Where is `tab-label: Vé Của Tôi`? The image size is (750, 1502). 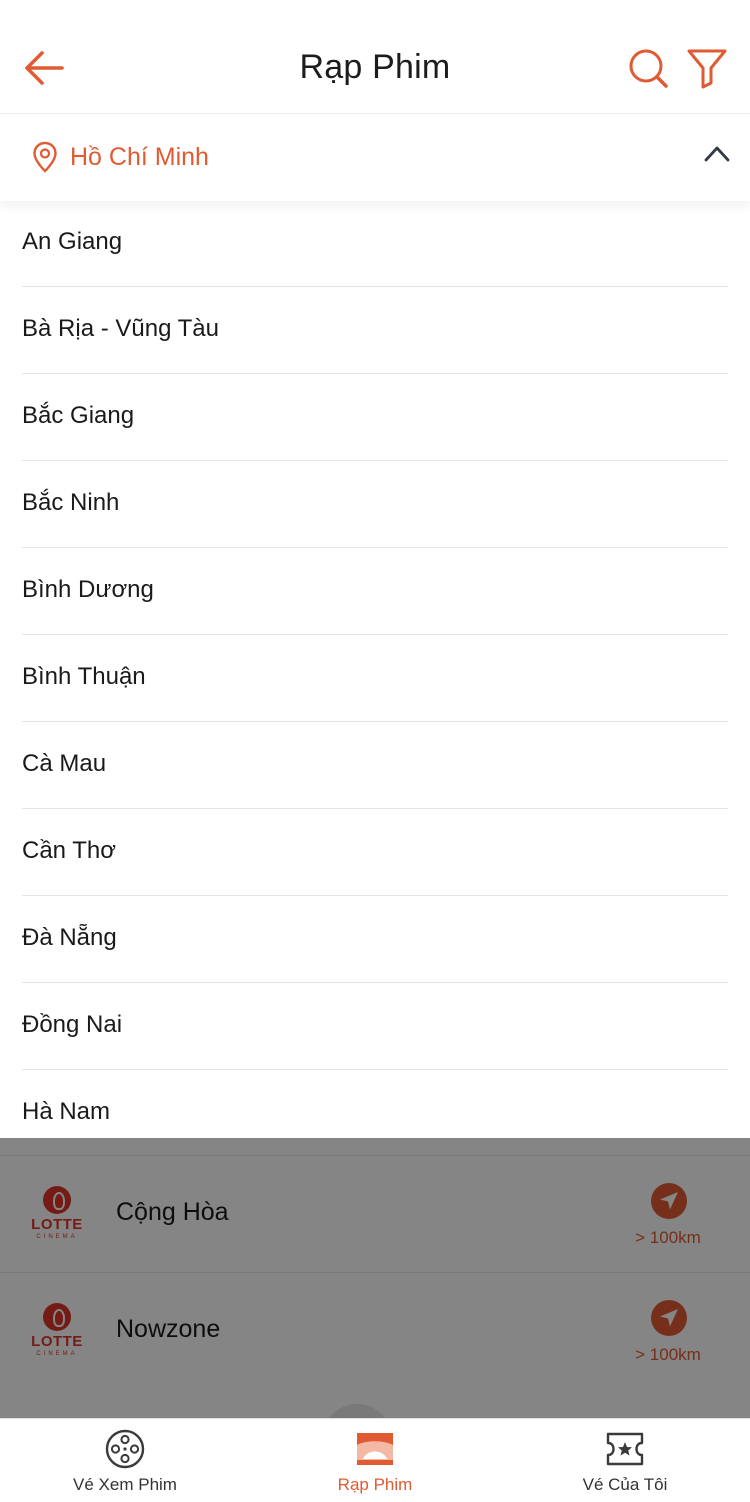
tab-label: Vé Của Tôi is located at coordinates (625, 1484).